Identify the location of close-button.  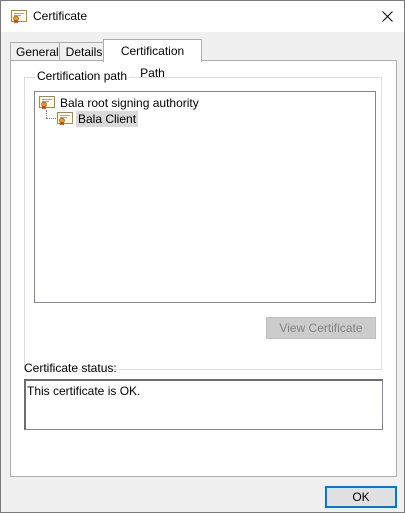
(387, 16).